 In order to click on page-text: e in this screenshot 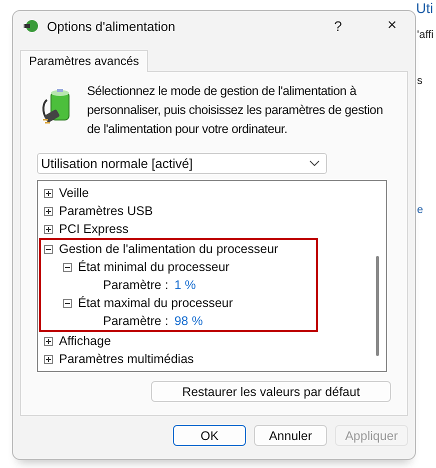, I will do `click(420, 210)`.